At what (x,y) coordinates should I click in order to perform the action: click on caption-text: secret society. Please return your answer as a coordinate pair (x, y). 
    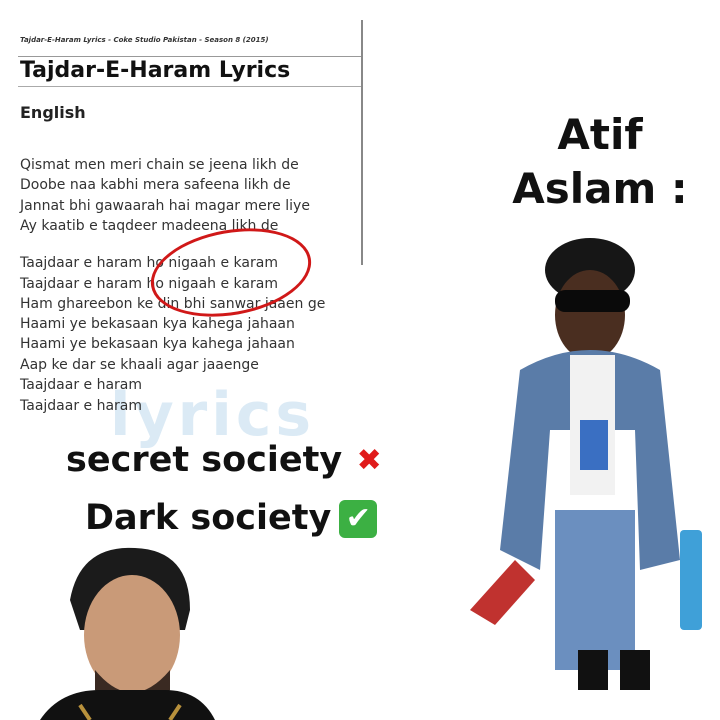
    Looking at the image, I should click on (204, 460).